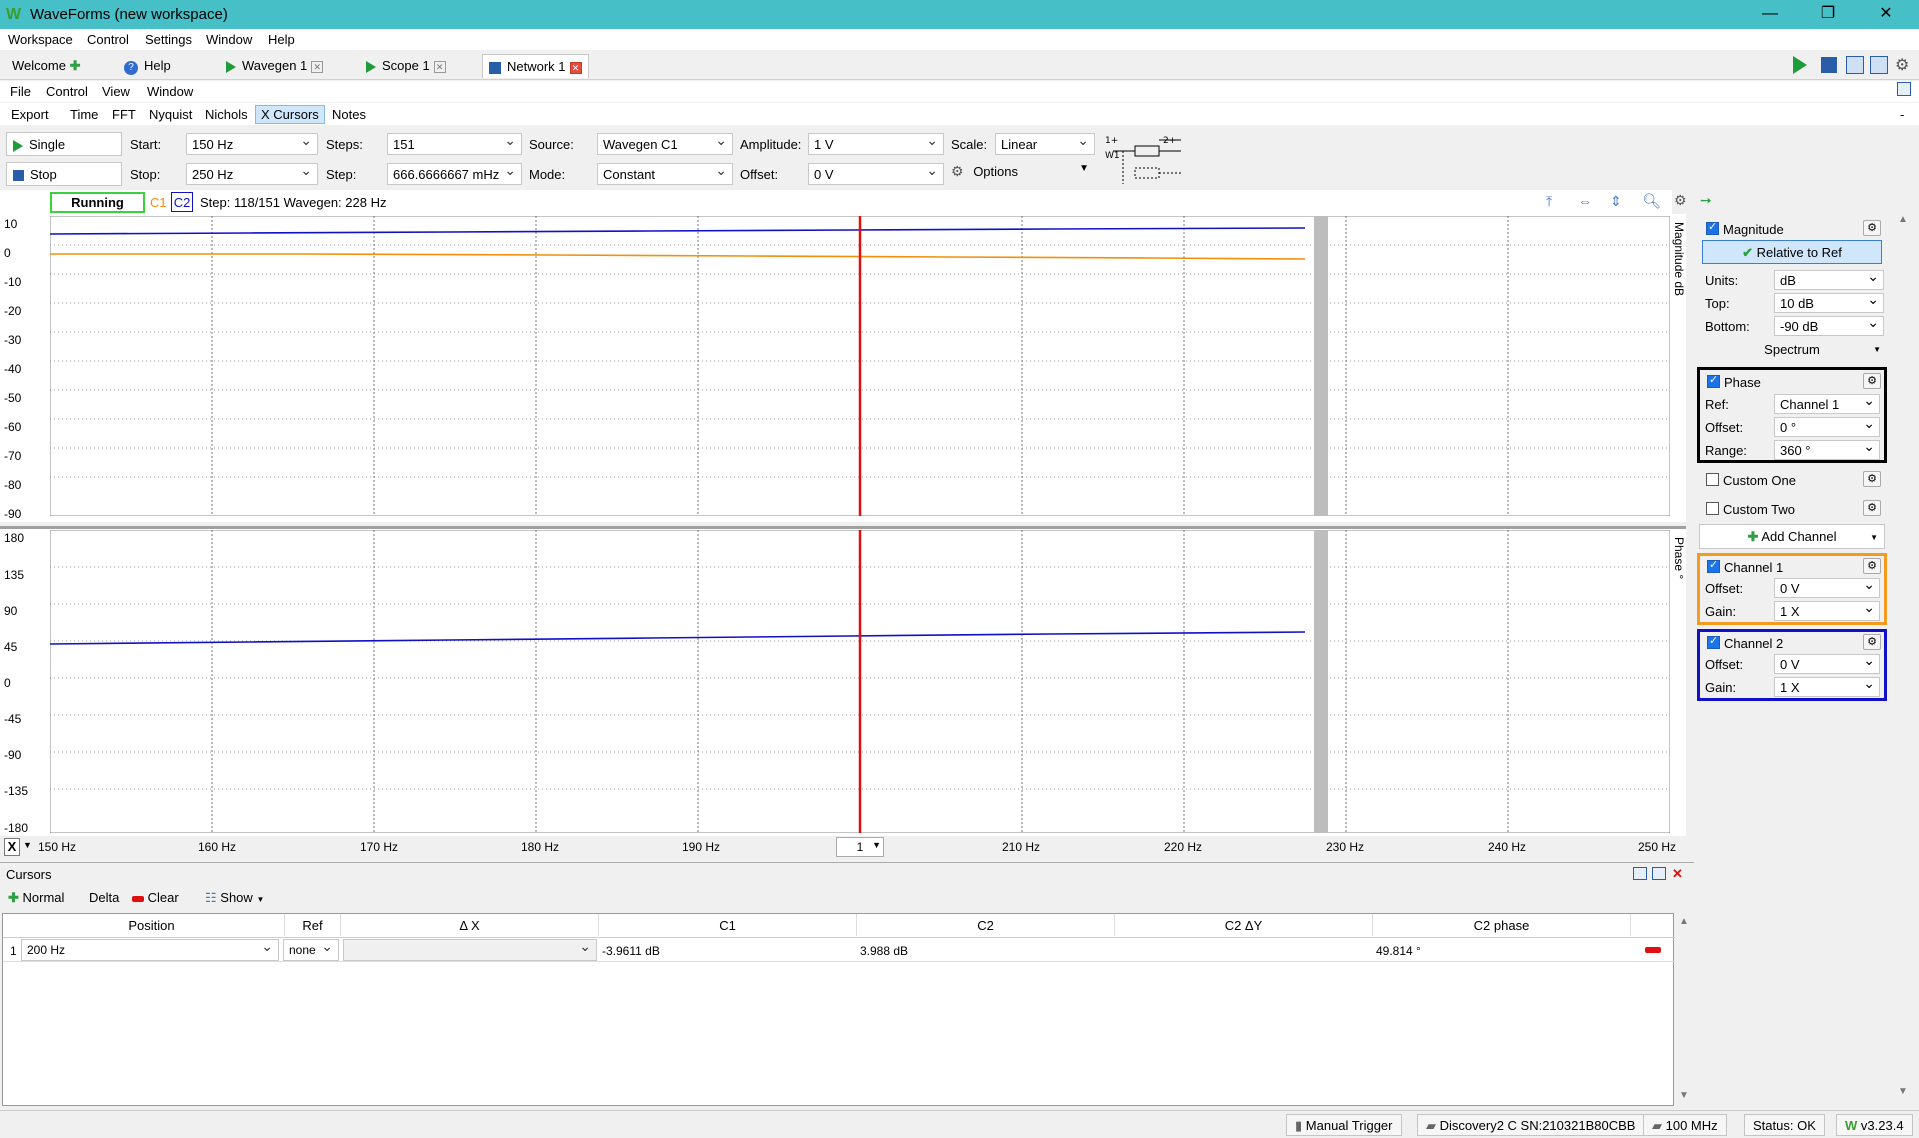 The height and width of the screenshot is (1138, 1919). I want to click on manual-trigger-button: ▮ Manual Trigger, so click(1344, 1125).